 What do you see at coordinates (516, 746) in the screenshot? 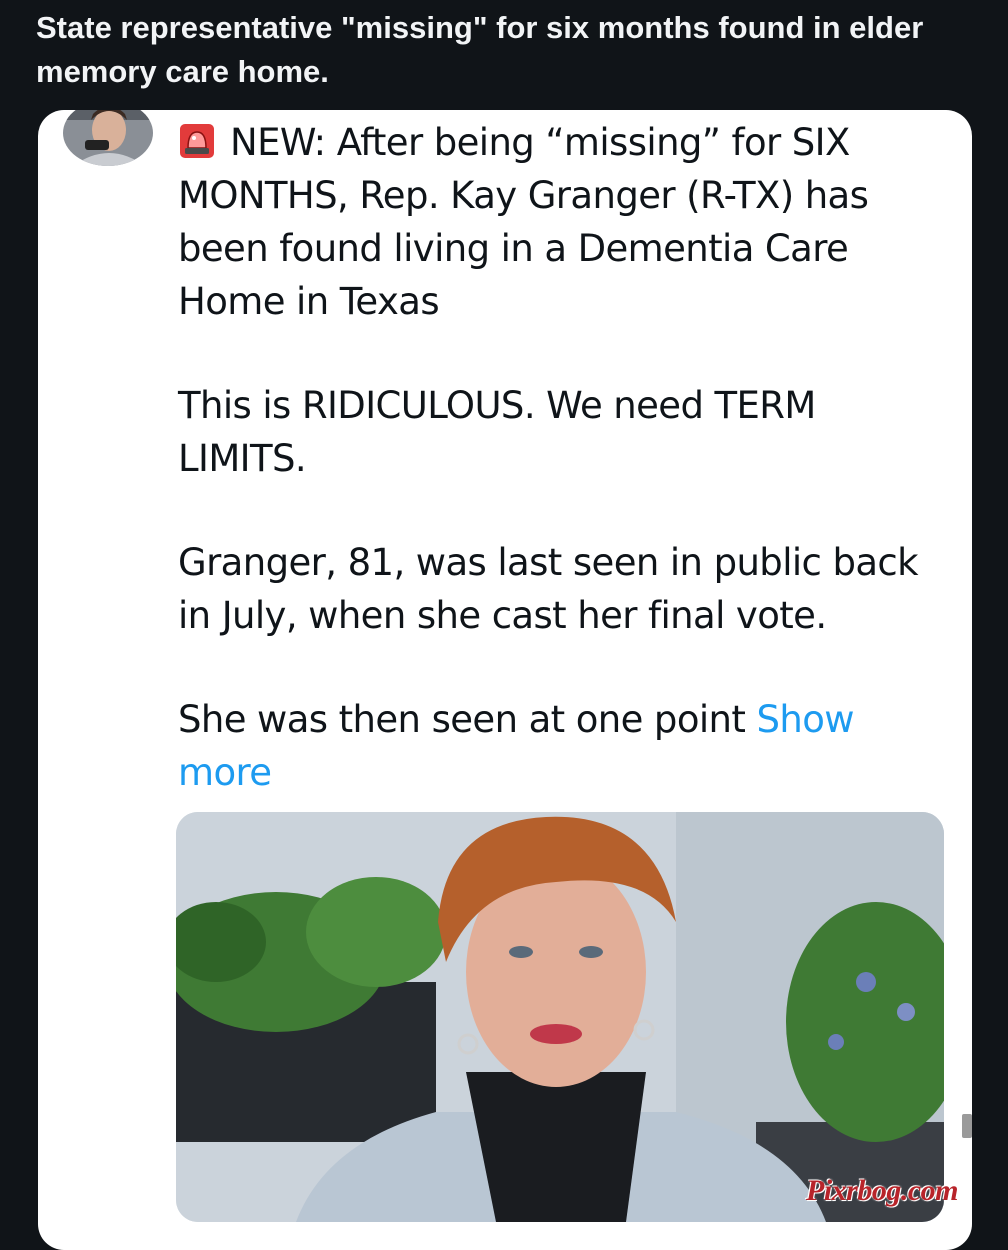
I see `tweet-paragraph: She was then seen at one point Show more` at bounding box center [516, 746].